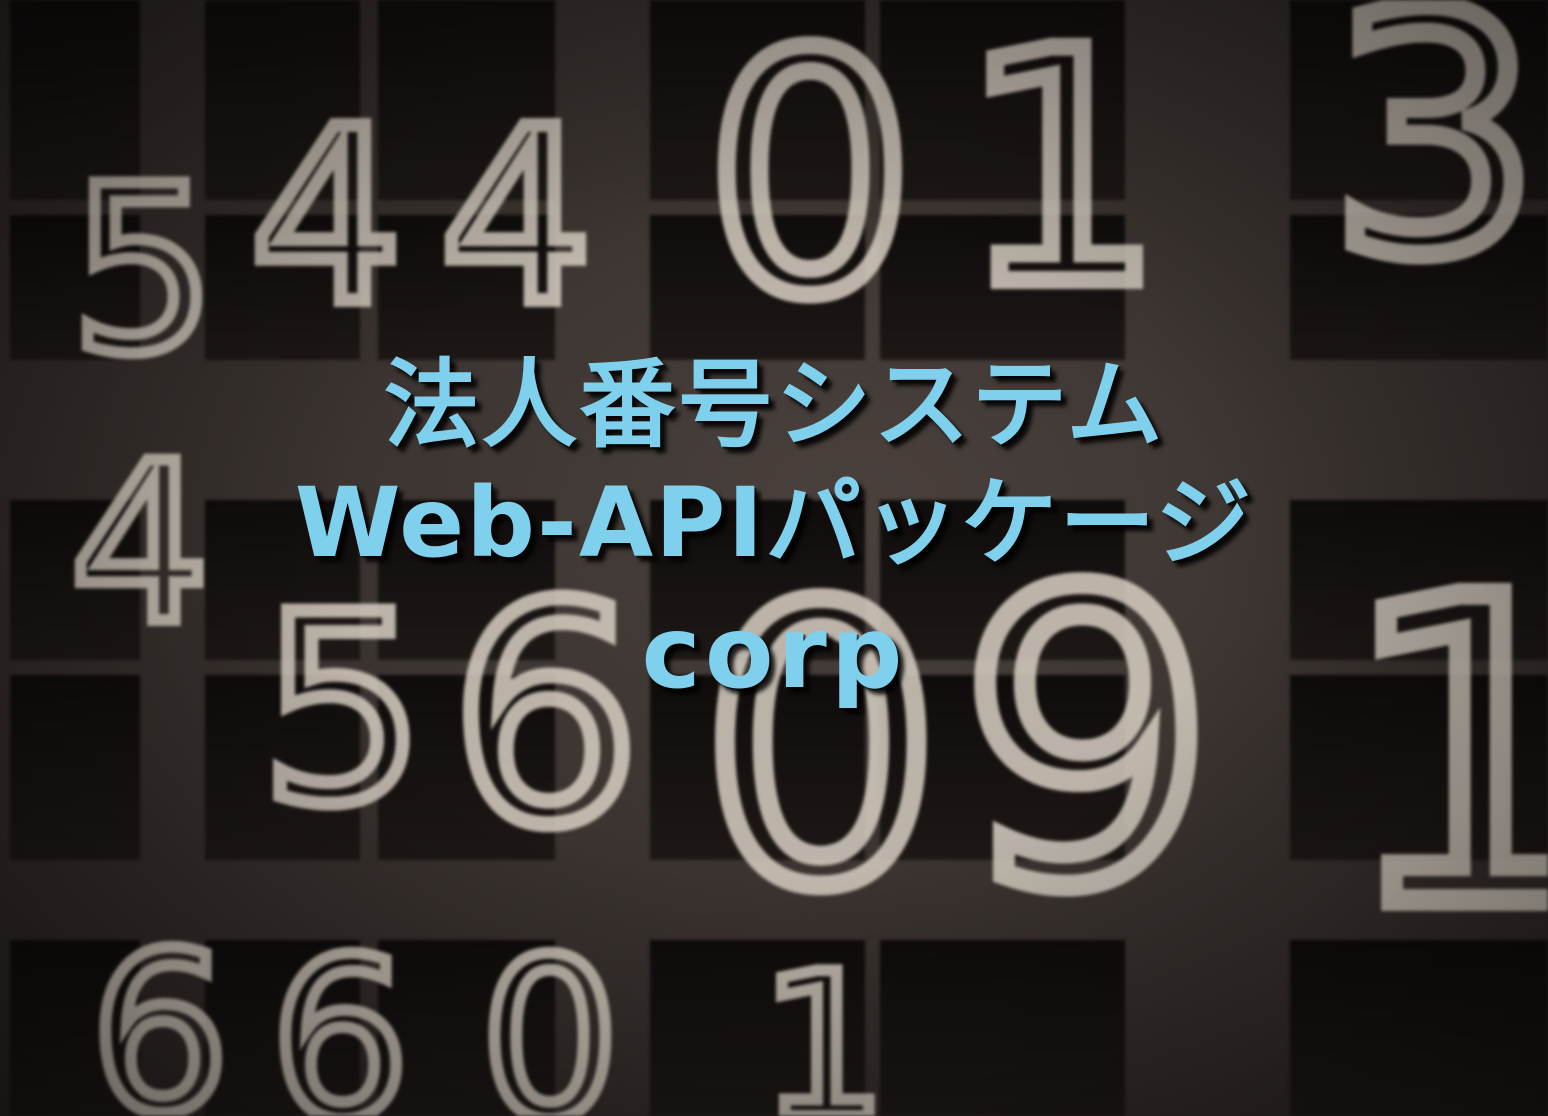 The width and height of the screenshot is (1548, 1116). I want to click on title-line-3: corp, so click(774, 652).